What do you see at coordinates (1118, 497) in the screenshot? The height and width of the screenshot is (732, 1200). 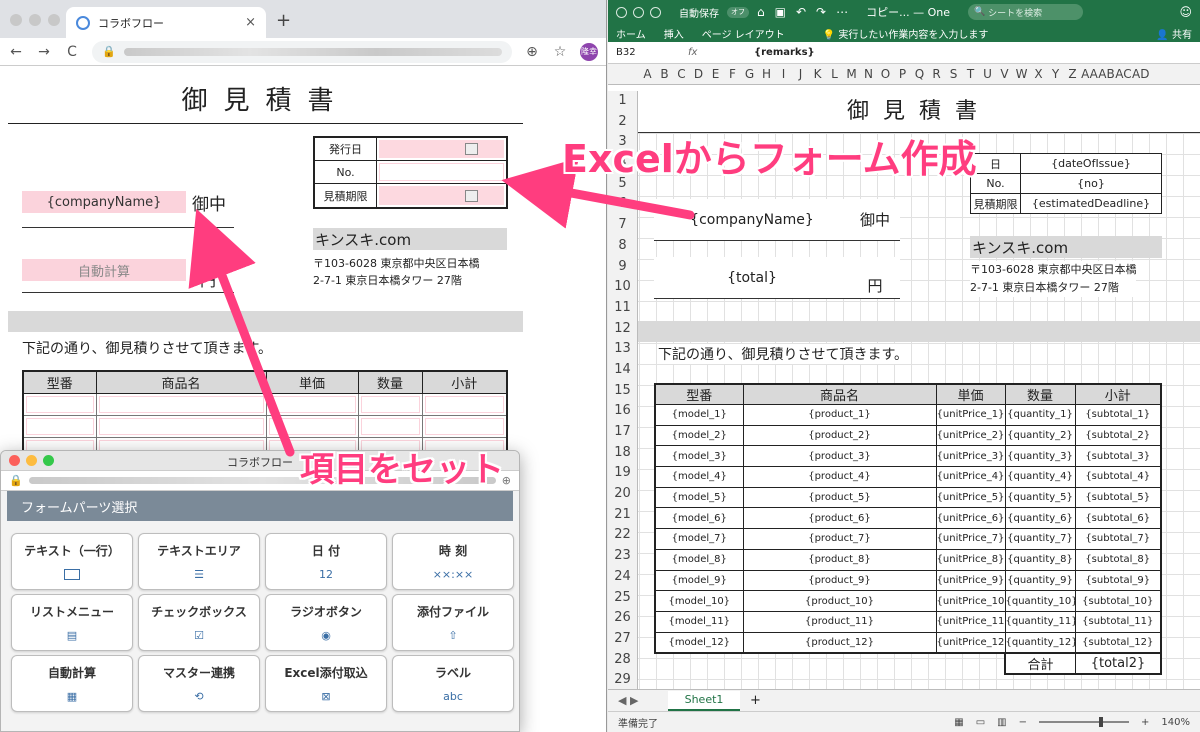 I see `sheet-item-cell: {subtotal_5}` at bounding box center [1118, 497].